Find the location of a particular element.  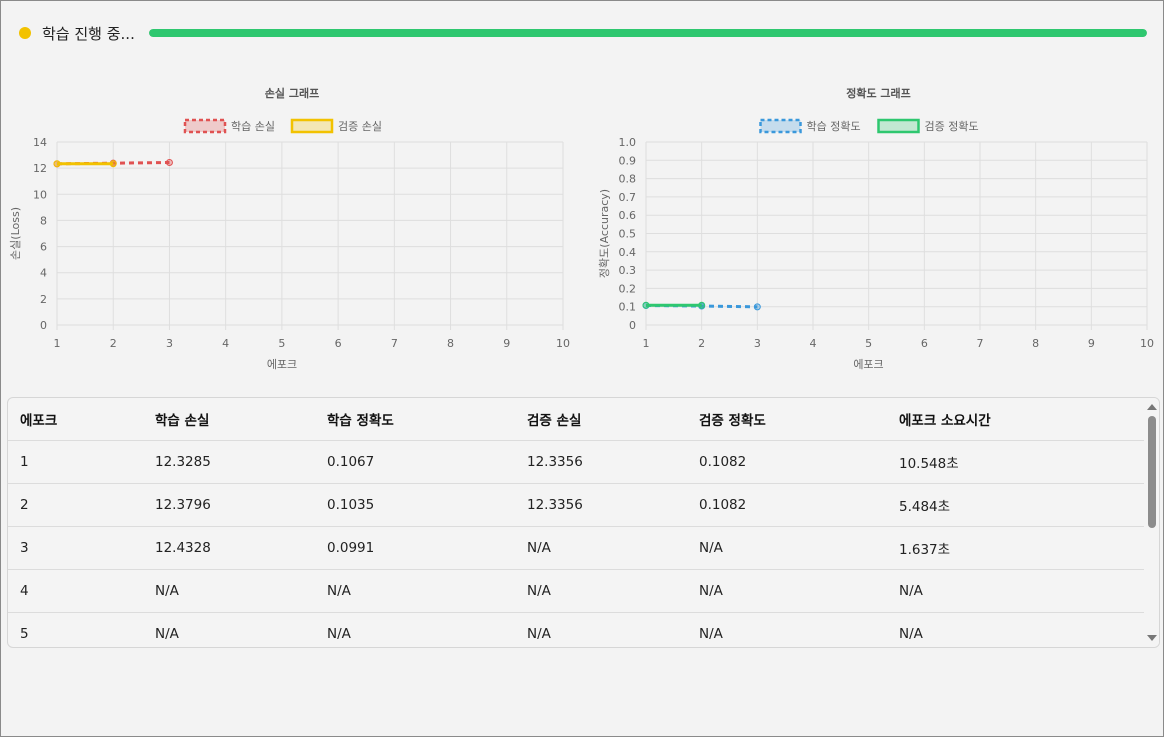

table-row: 4 N/A N/A N/A N/A N/A is located at coordinates (576, 591).